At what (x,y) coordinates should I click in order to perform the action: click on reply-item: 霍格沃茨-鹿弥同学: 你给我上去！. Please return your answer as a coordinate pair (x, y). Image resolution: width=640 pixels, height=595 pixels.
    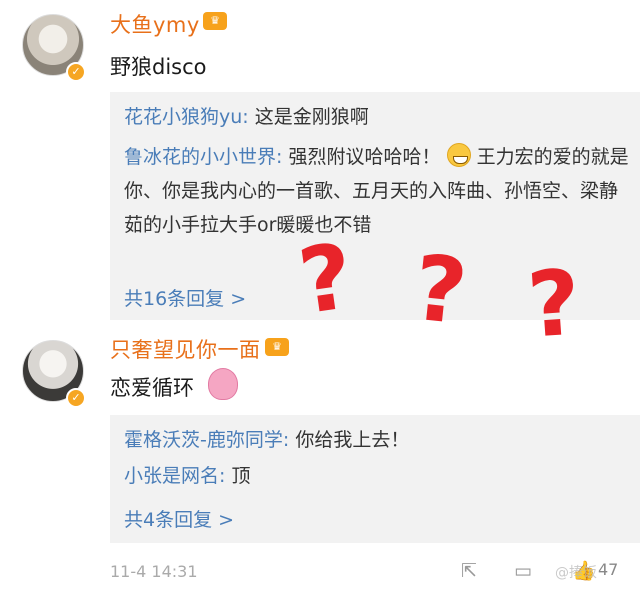
    Looking at the image, I should click on (377, 440).